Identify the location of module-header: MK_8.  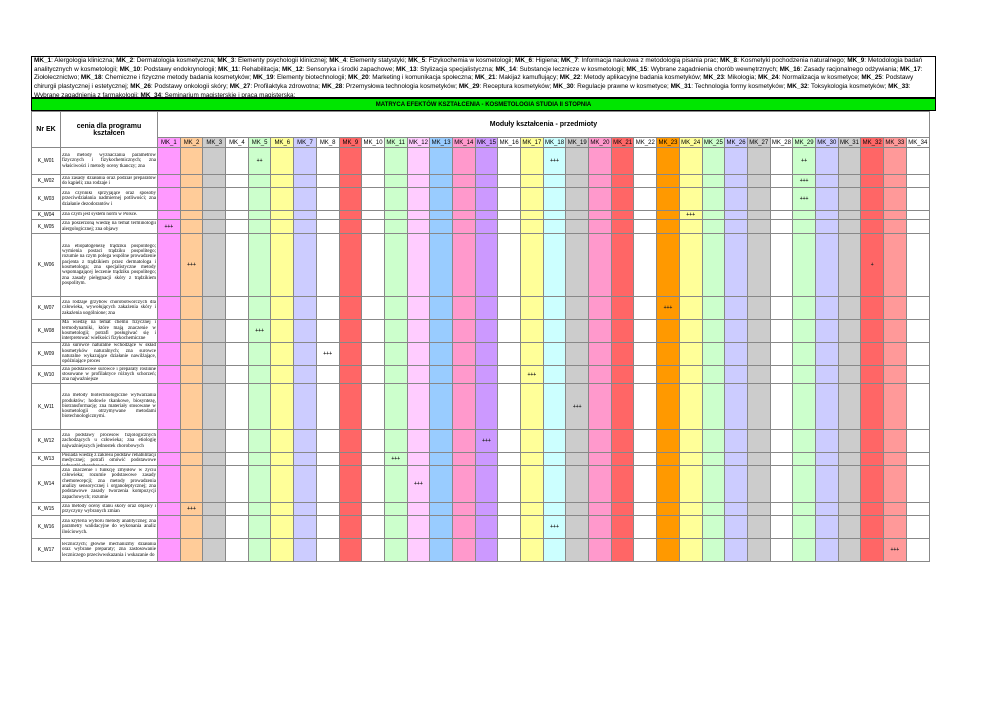
(327, 142).